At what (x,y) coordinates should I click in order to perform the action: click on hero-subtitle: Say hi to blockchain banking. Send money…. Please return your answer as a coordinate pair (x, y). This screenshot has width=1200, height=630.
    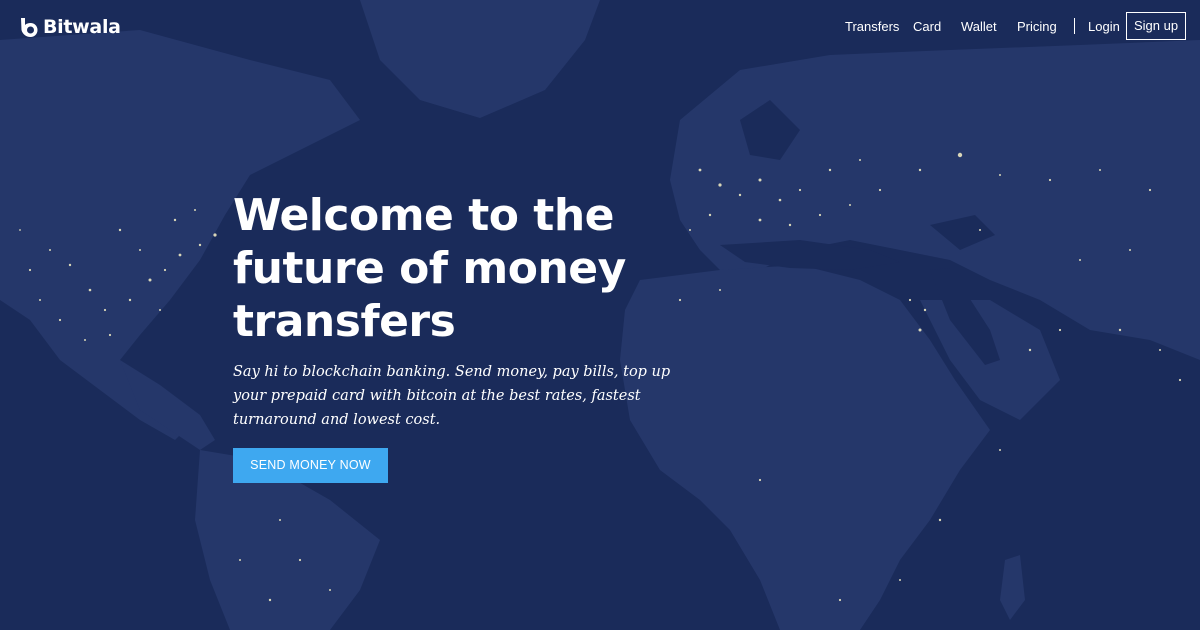
    Looking at the image, I should click on (452, 396).